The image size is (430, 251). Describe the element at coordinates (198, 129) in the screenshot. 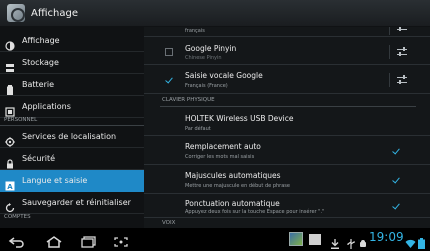

I see `item-subtitle: Par défaut` at that location.